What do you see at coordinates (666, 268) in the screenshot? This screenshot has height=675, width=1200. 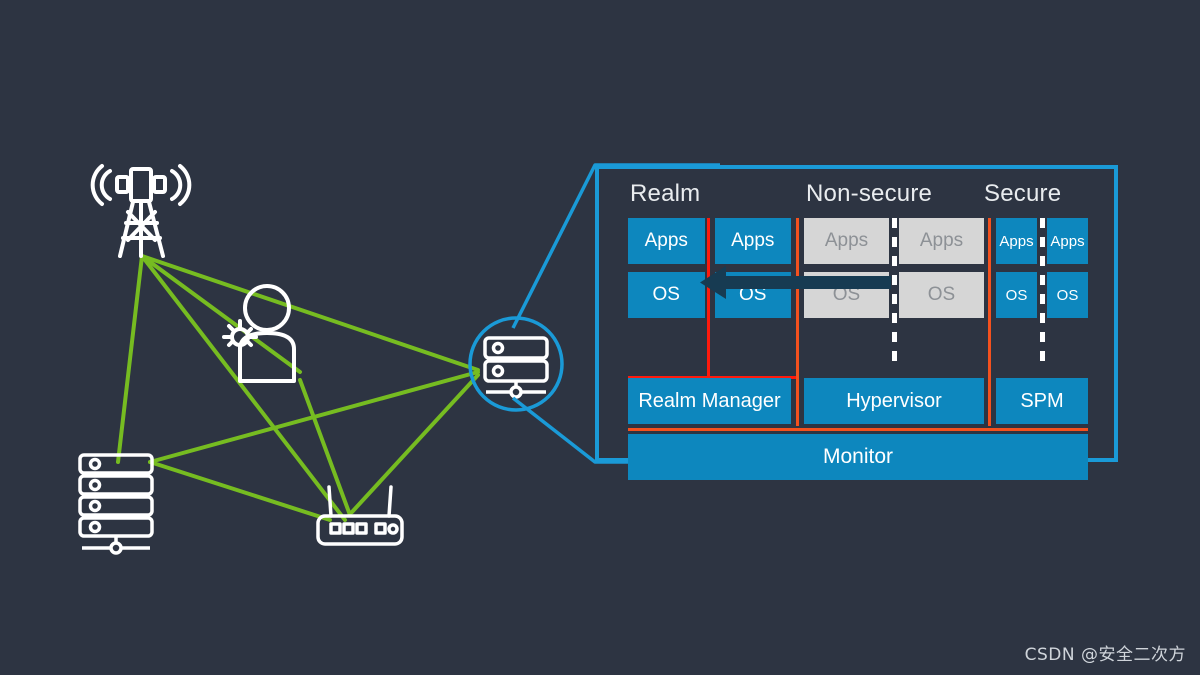 I see `realm-guest-1: Apps OS` at bounding box center [666, 268].